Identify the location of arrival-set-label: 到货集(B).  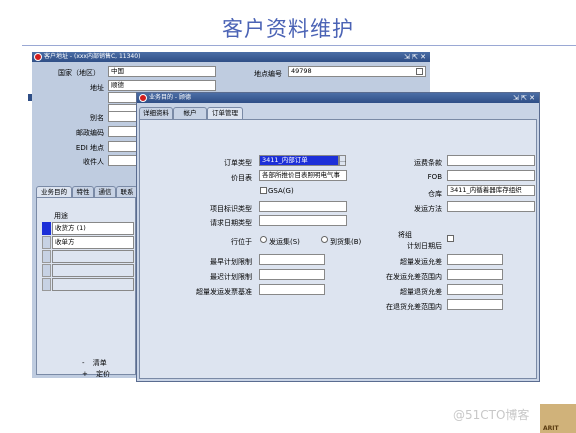
(346, 242).